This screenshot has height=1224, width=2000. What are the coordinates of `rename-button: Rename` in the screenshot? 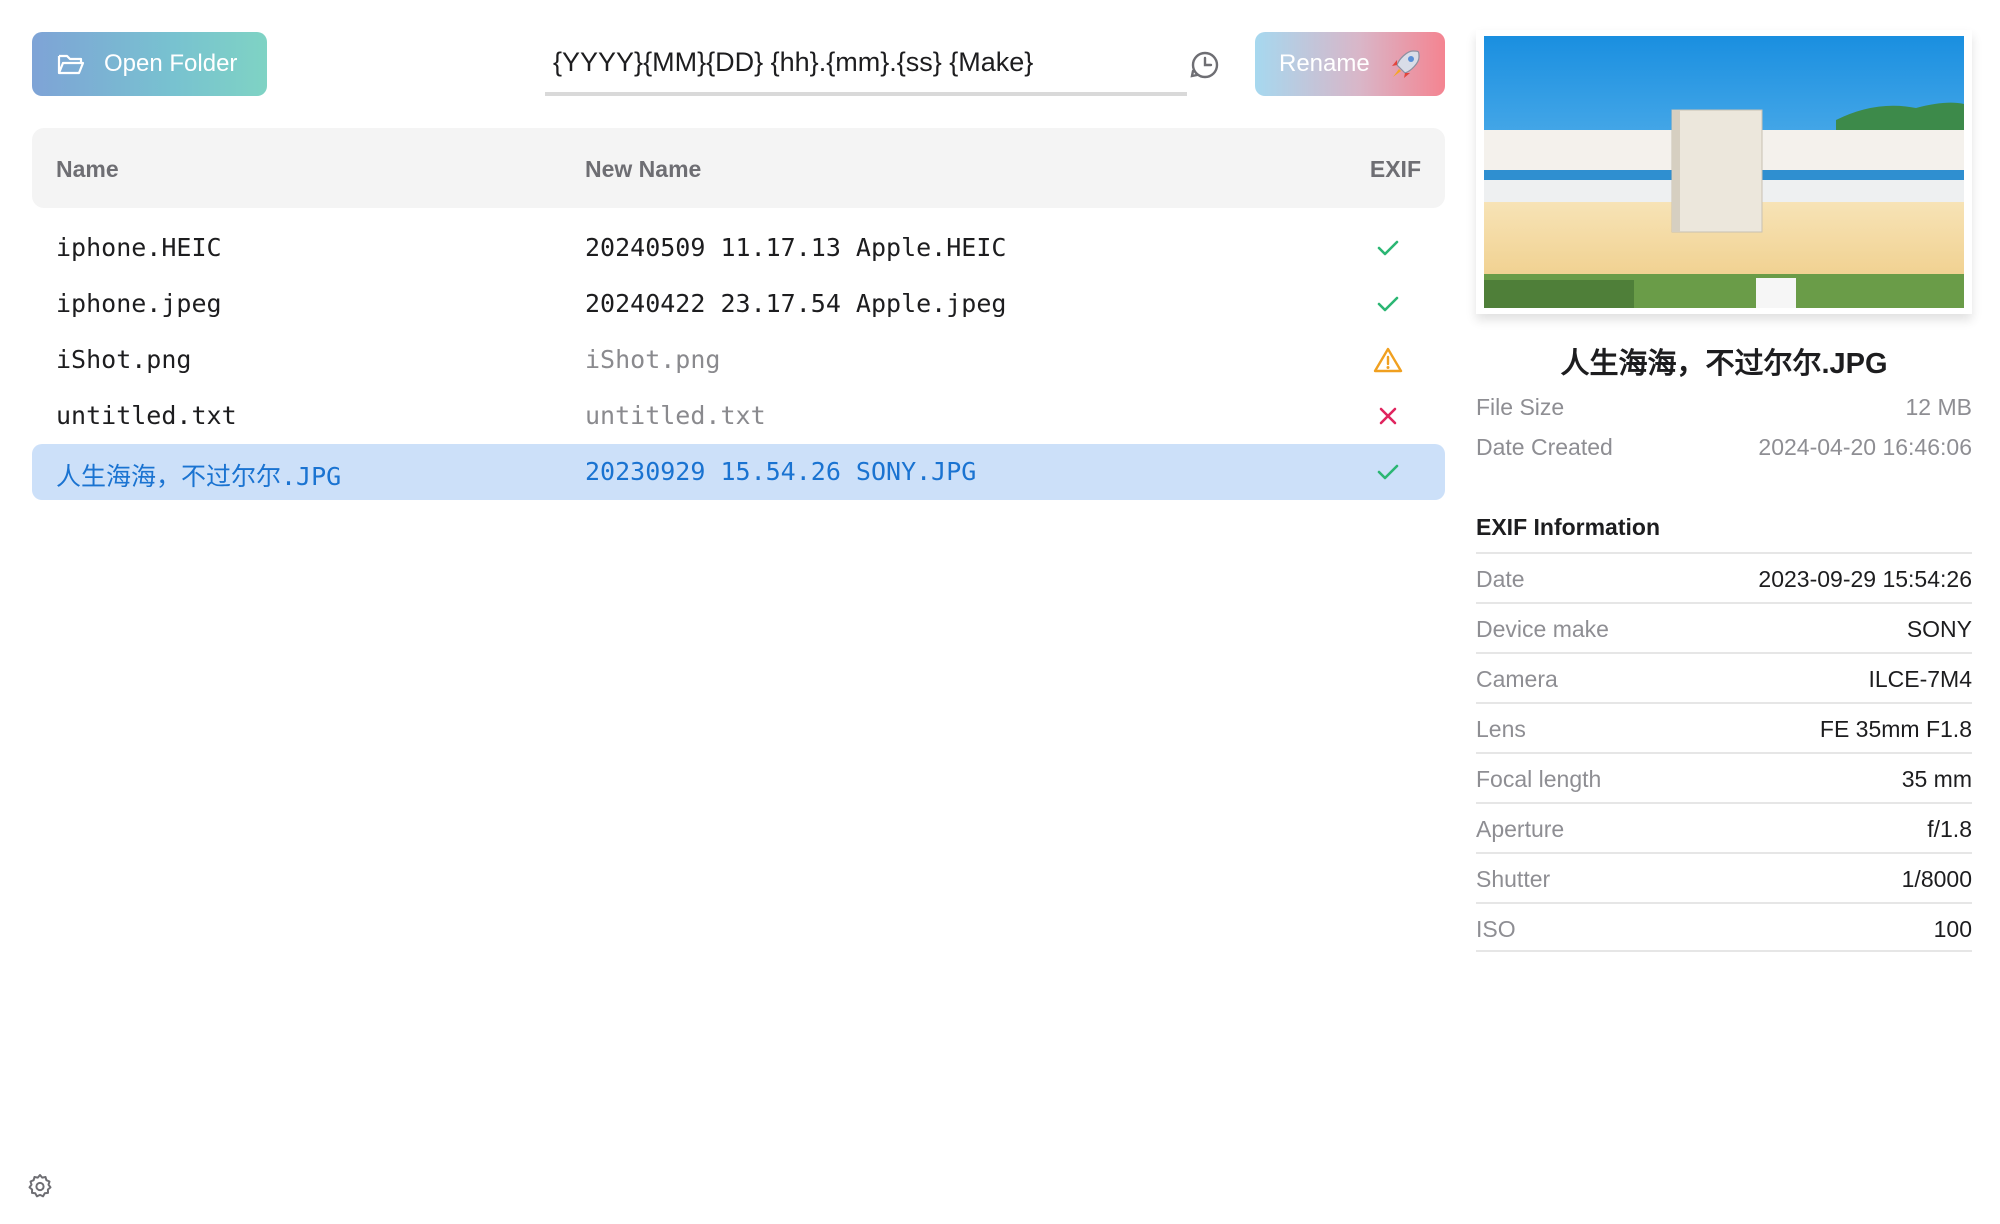 It's located at (1350, 64).